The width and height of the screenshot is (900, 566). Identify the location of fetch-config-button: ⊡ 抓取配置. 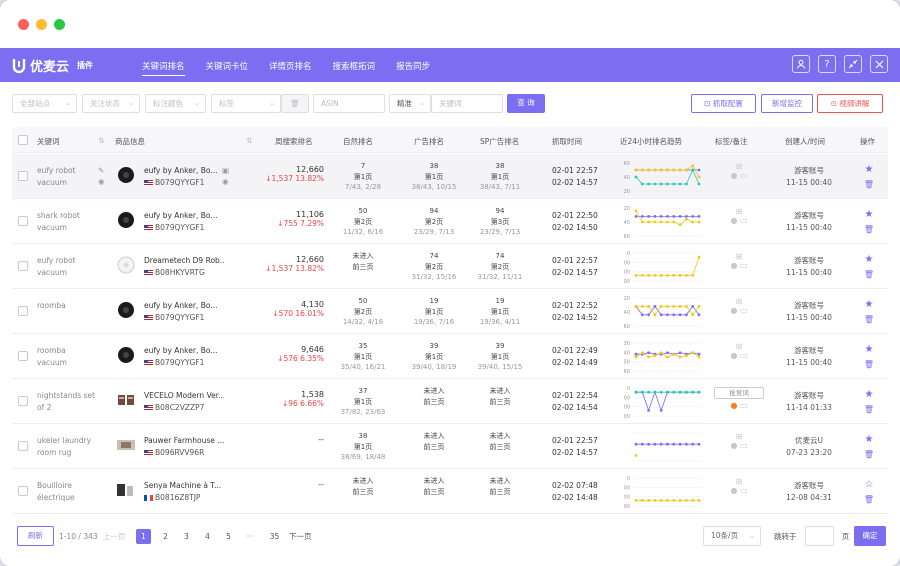
(723, 103).